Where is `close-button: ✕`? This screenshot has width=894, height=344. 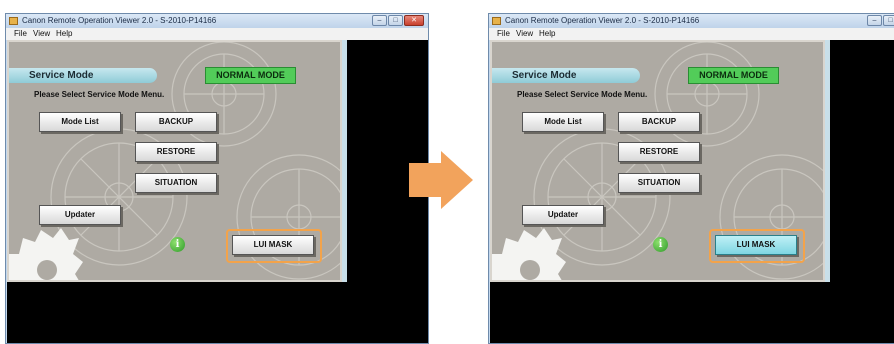
close-button: ✕ is located at coordinates (414, 20).